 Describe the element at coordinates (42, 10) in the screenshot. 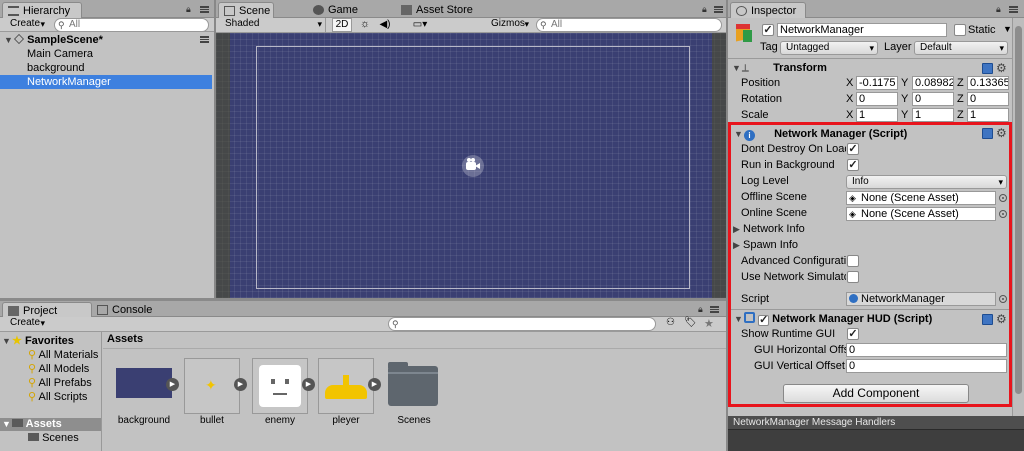

I see `tab-hierarchy: Hierarchy` at that location.